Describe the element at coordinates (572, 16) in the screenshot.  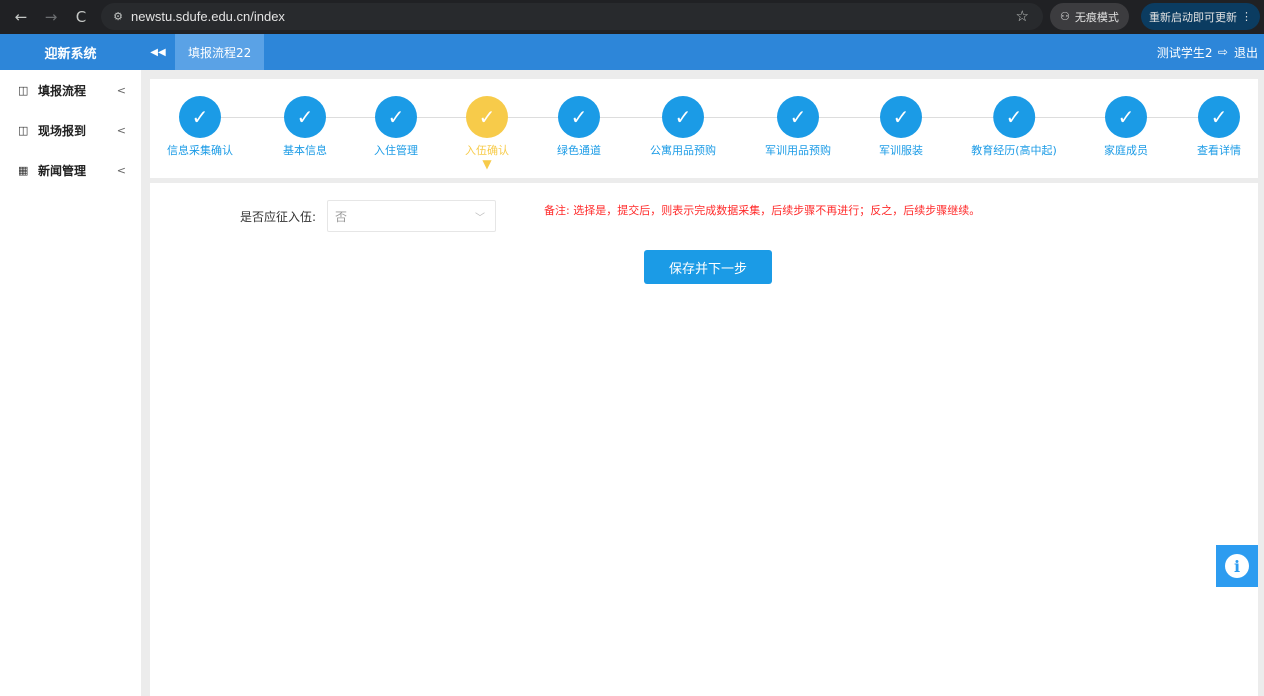
I see `address-bar: ⚙ newstu.sdufe.edu.cn/index ☆` at that location.